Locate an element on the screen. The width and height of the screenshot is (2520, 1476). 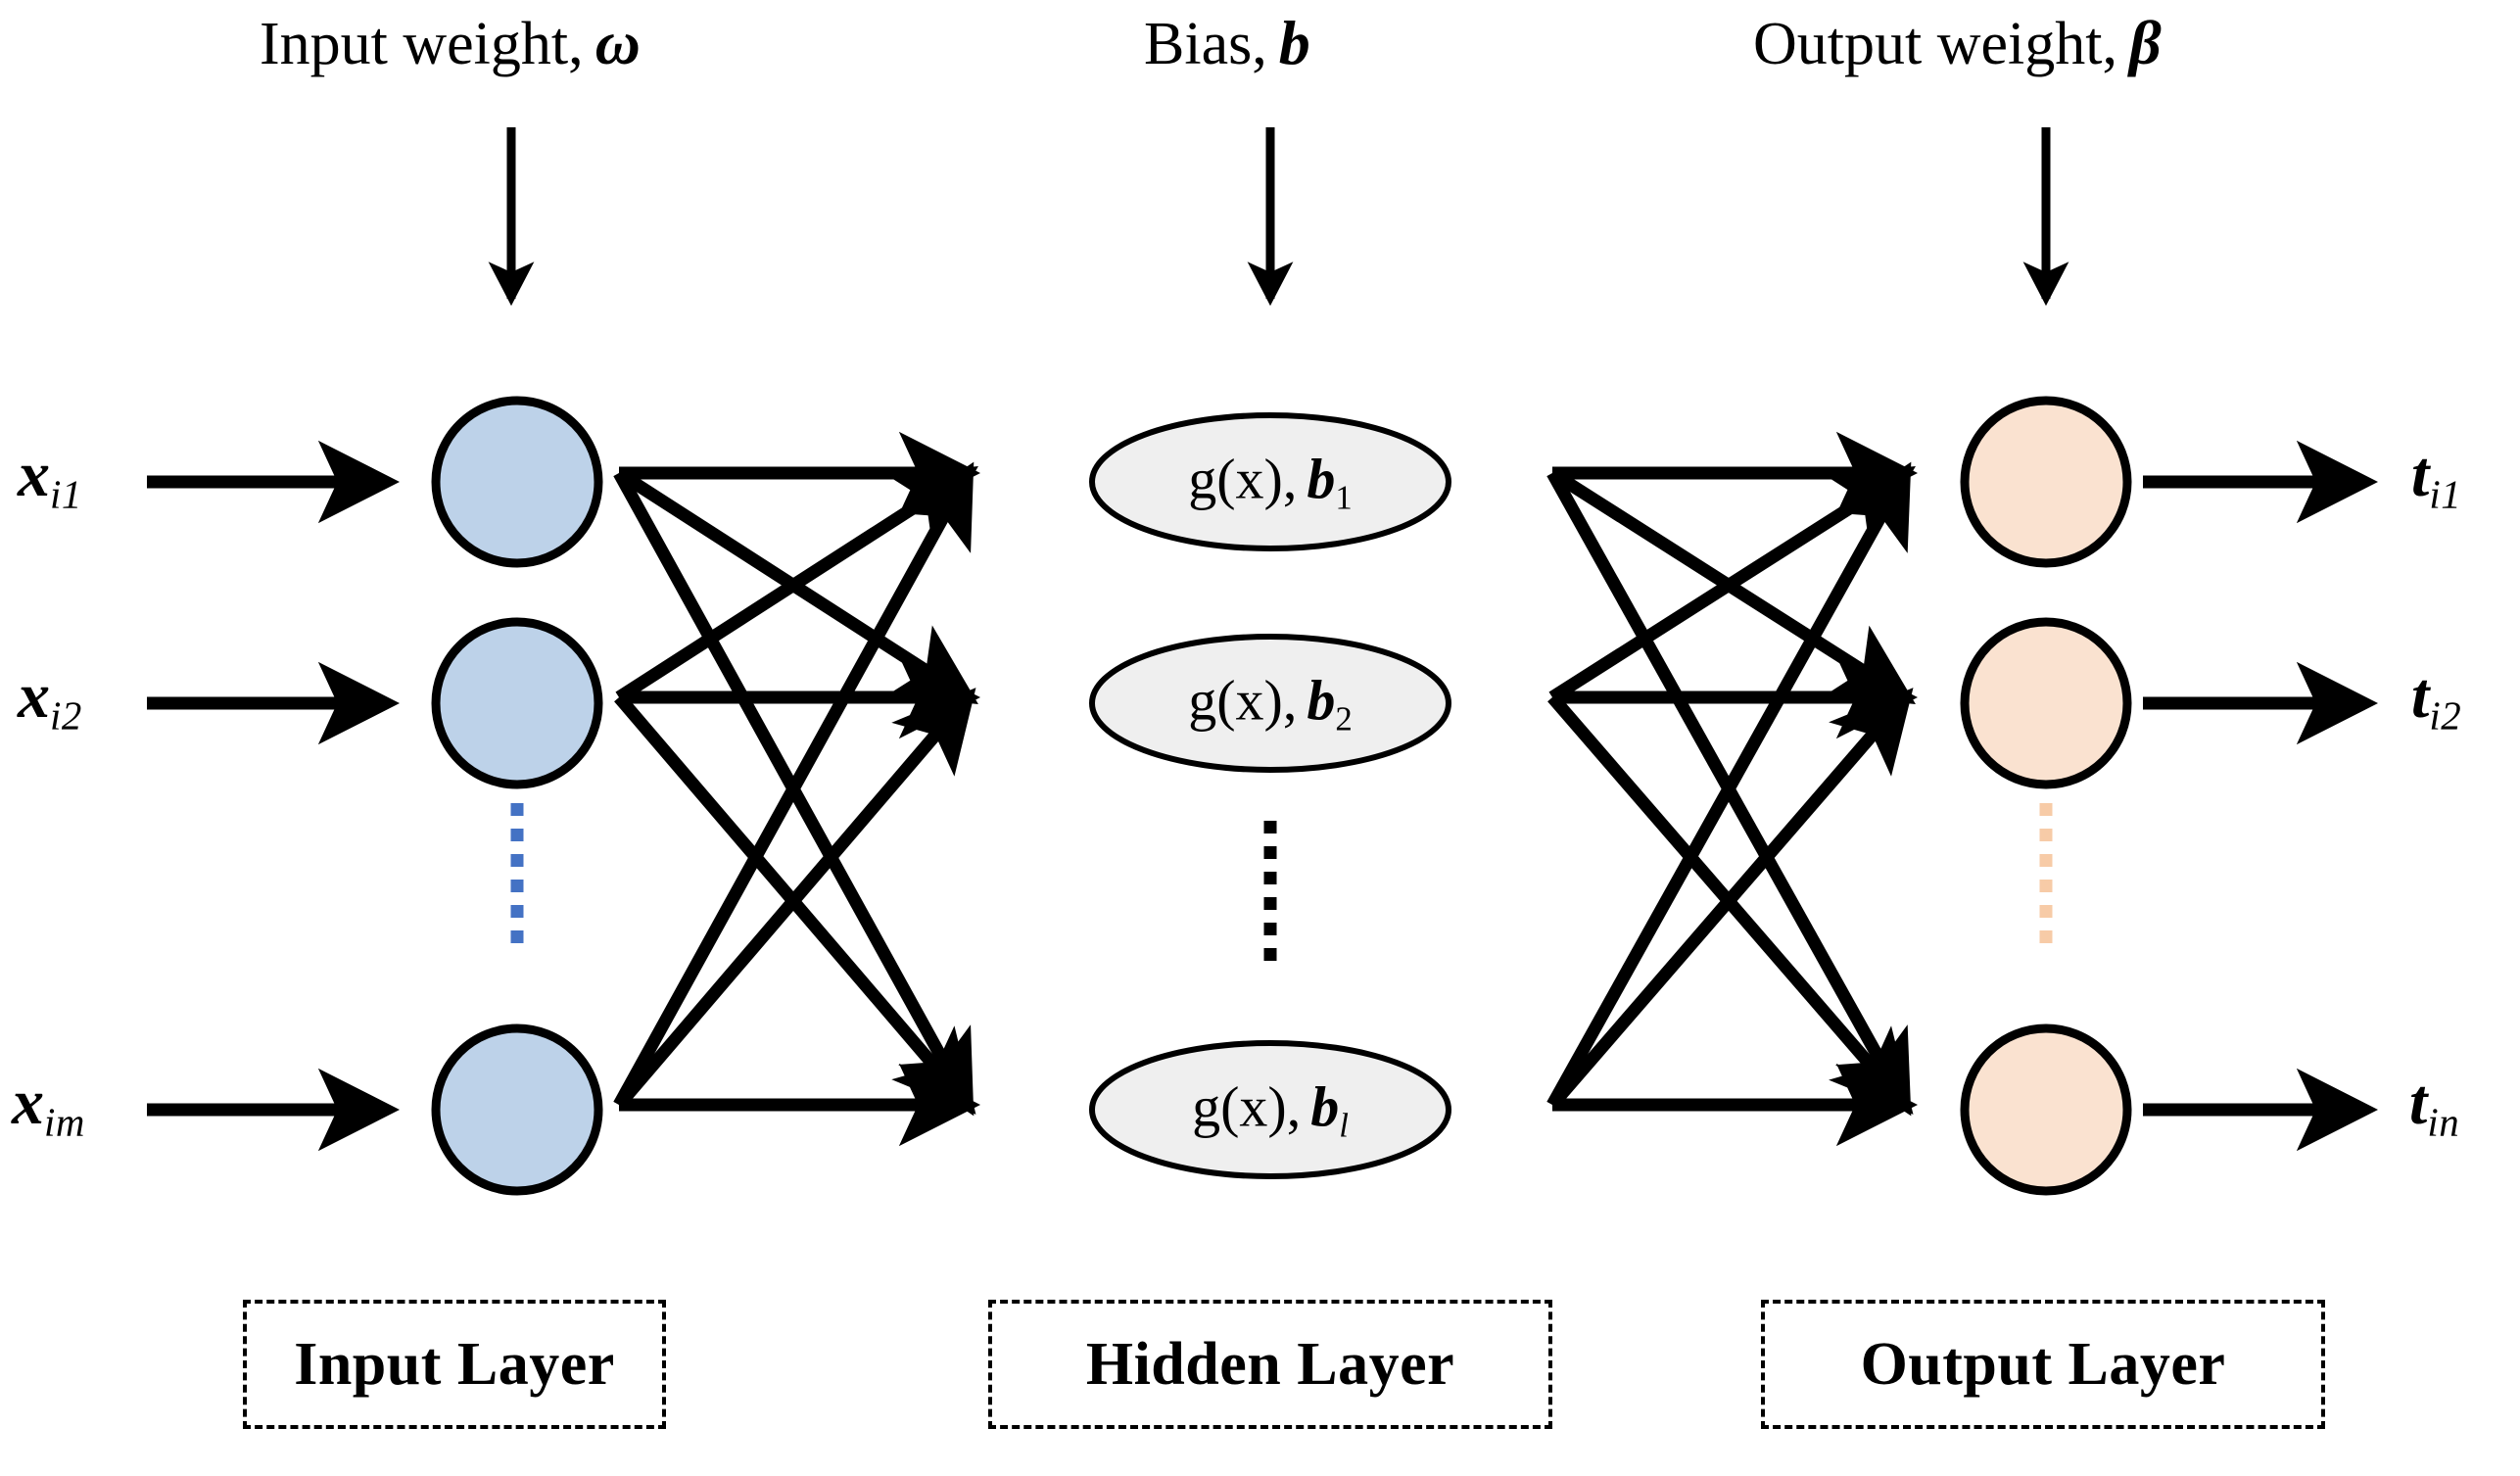
hidden-layer-box: Hidden Layer is located at coordinates (1270, 1364).